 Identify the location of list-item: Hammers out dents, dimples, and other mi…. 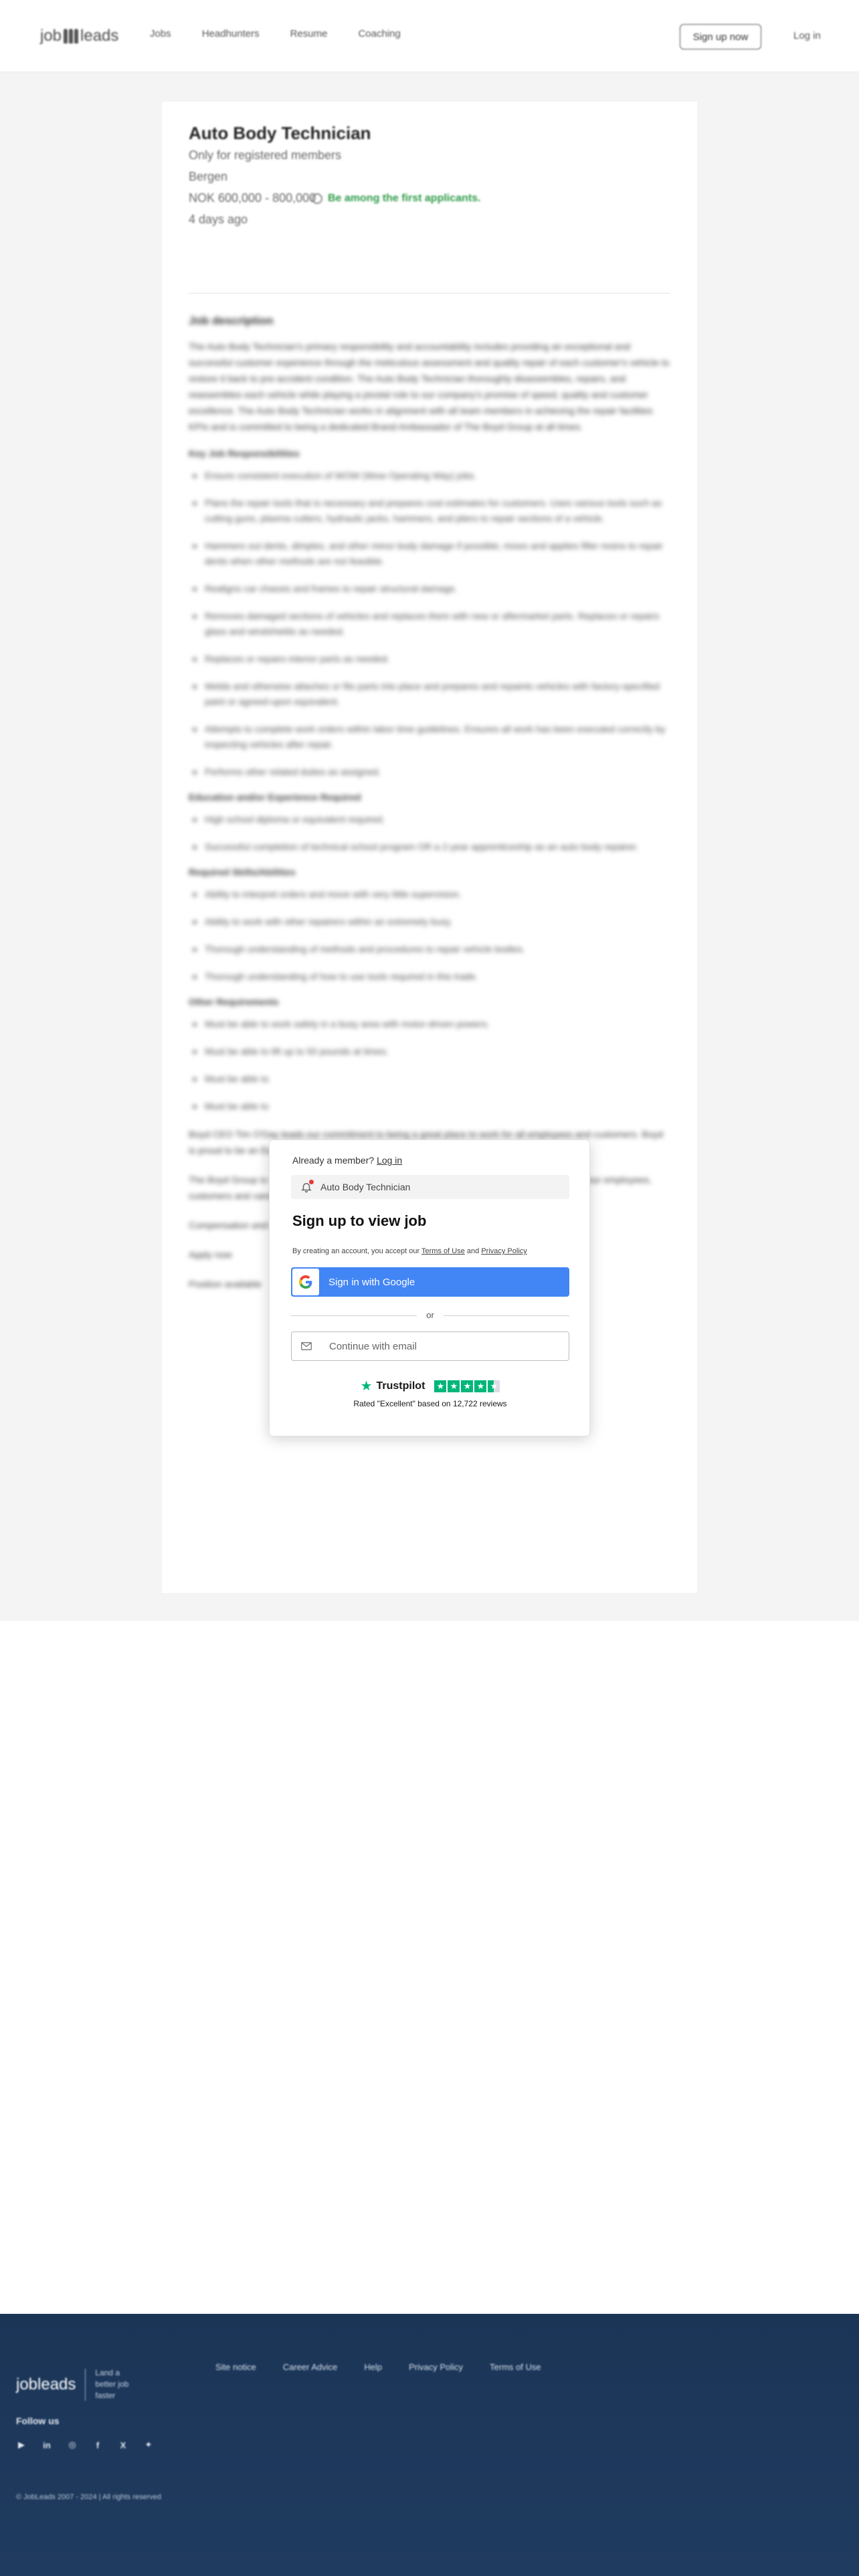
(429, 553).